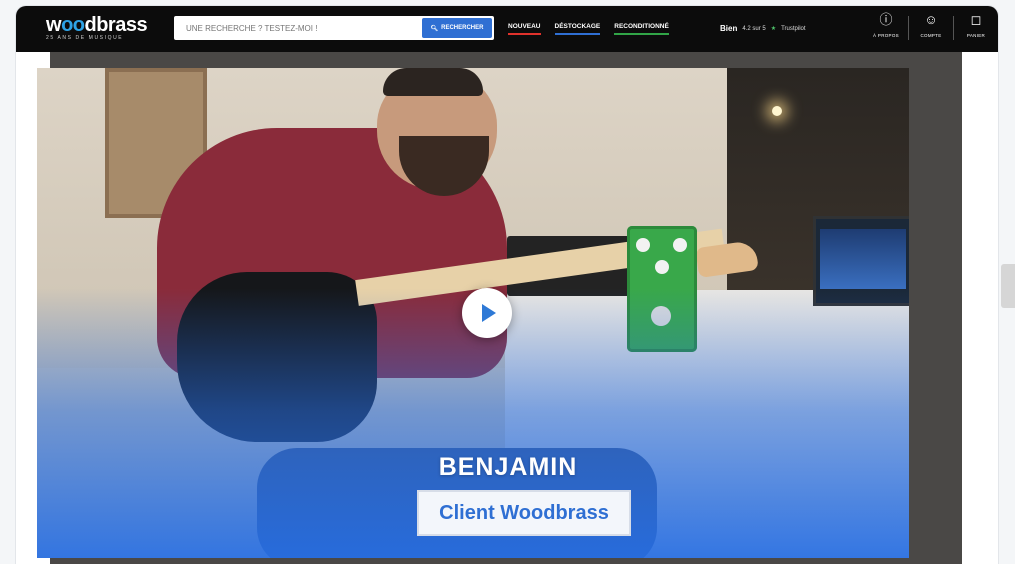 The width and height of the screenshot is (1015, 564). Describe the element at coordinates (300, 28) in the screenshot. I see `search-input` at that location.